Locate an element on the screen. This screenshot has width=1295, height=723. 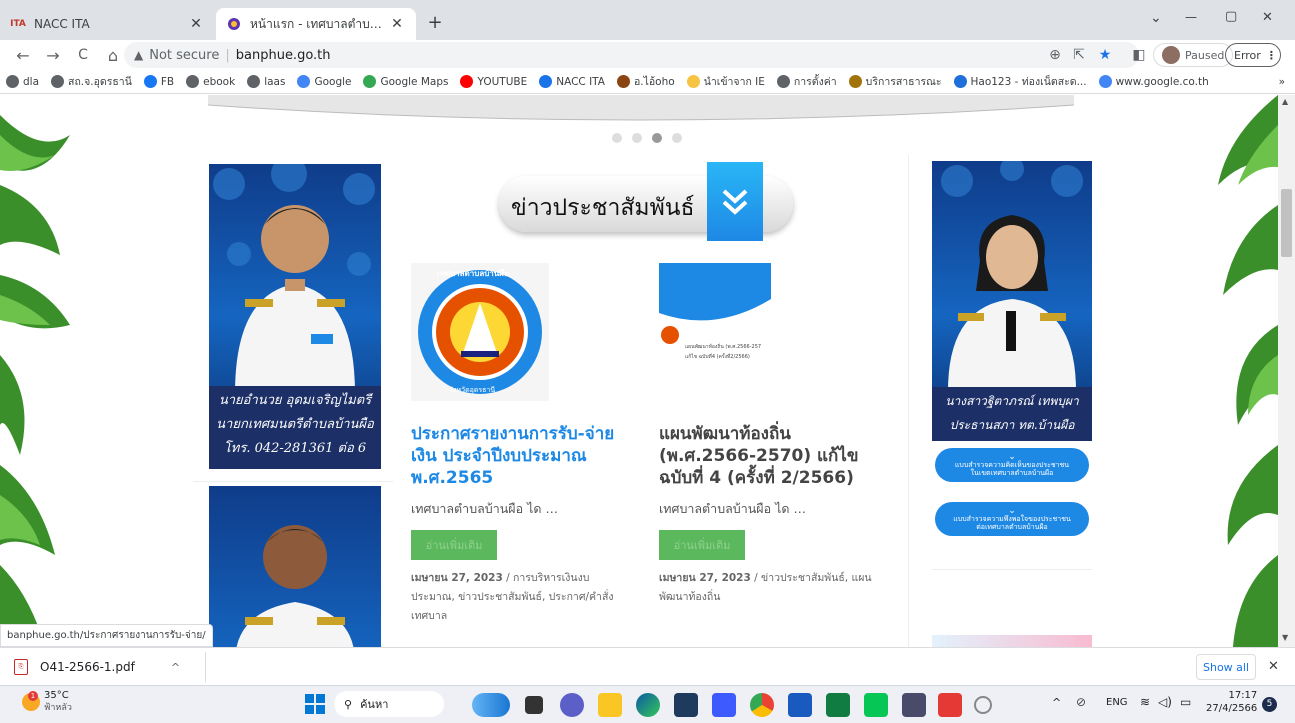
notification-badge: 5 is located at coordinates (1269, 704).